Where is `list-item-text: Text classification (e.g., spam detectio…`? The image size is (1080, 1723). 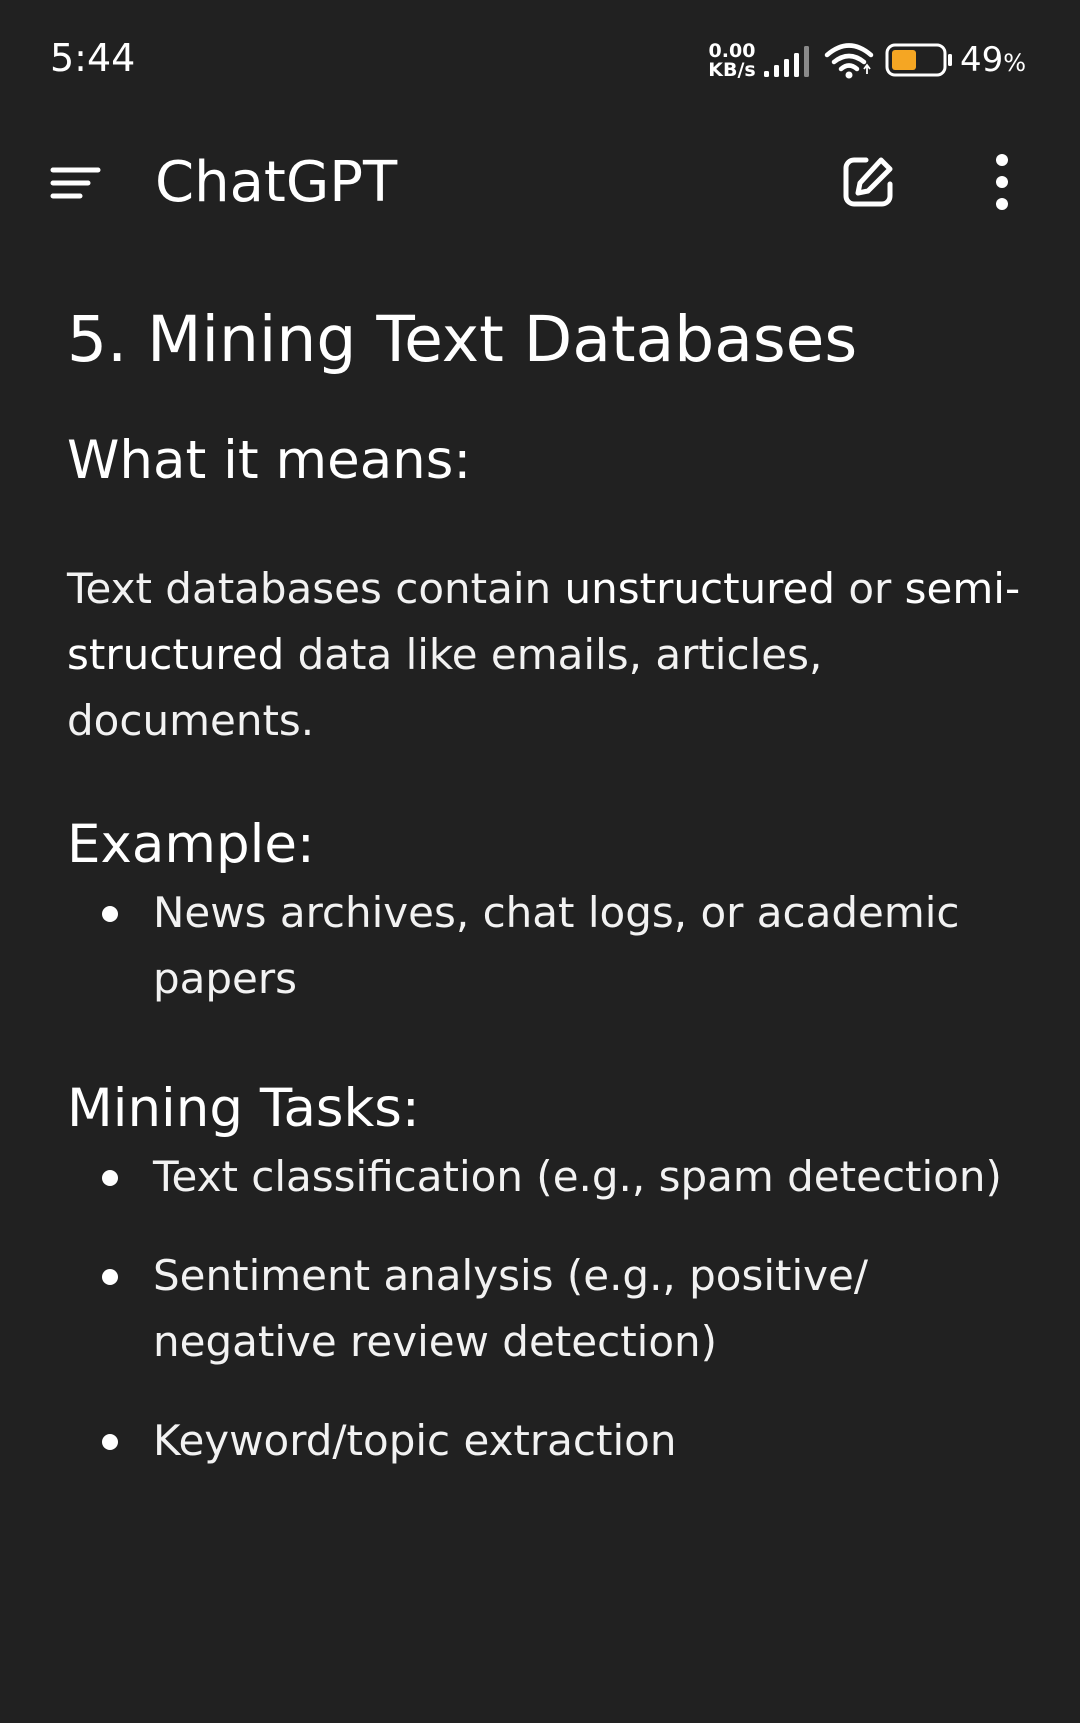
list-item-text: Text classification (e.g., spam detectio… is located at coordinates (577, 1176).